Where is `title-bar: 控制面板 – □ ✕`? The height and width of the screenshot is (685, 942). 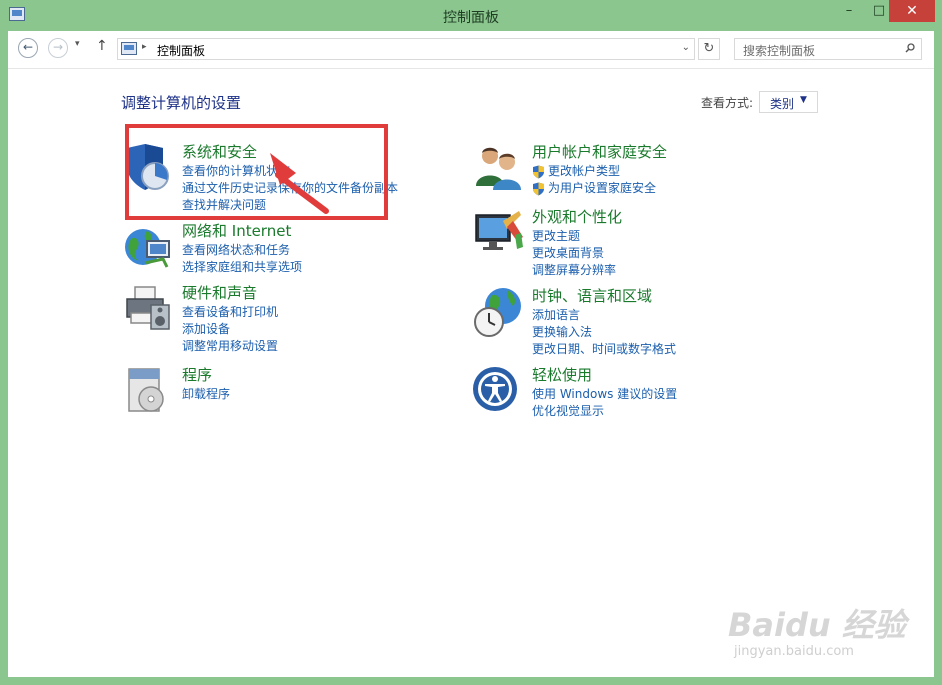
title-bar: 控制面板 – □ ✕ is located at coordinates (471, 15).